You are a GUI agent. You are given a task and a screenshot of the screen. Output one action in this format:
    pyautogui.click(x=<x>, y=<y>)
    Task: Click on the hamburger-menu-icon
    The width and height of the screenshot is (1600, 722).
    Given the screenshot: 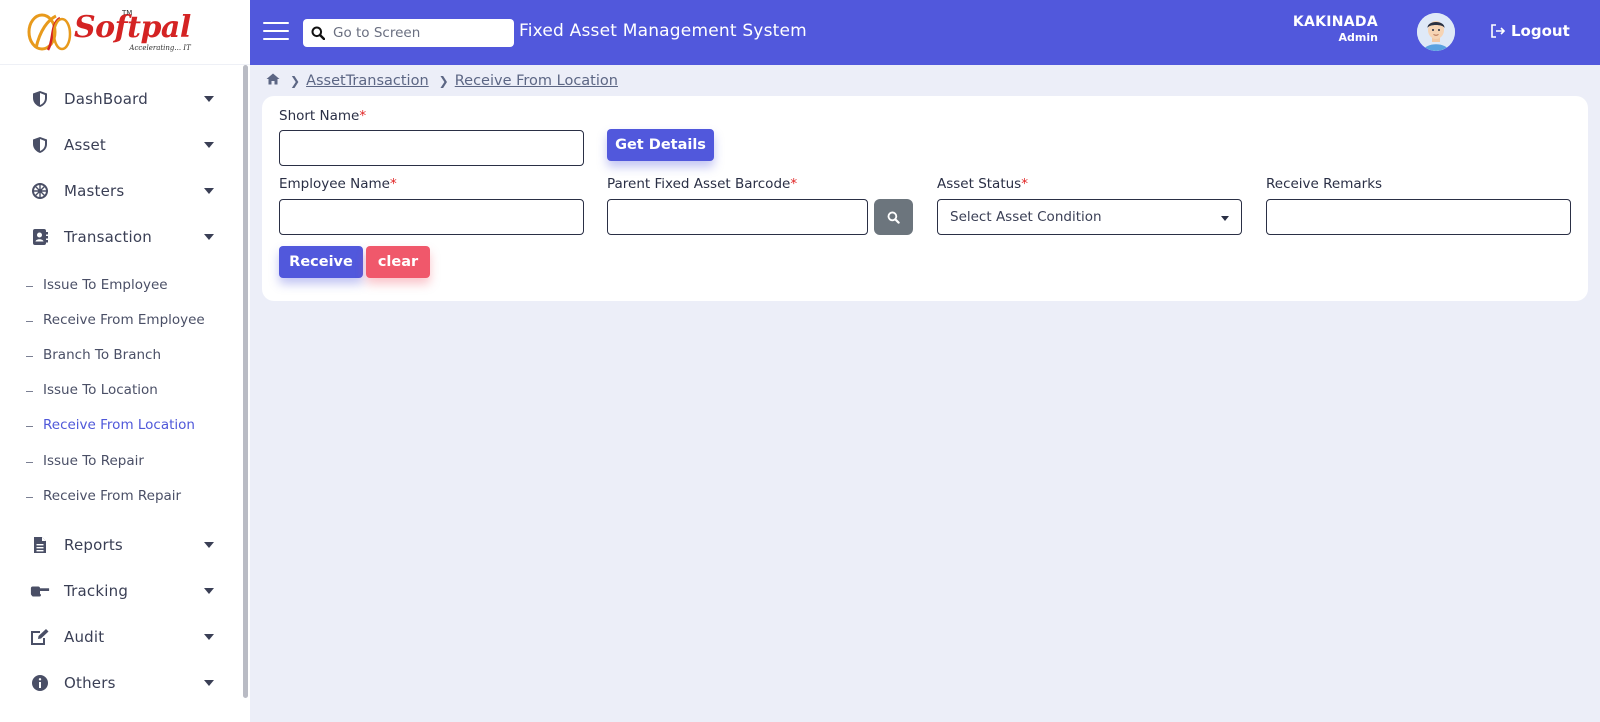 What is the action you would take?
    pyautogui.click(x=276, y=32)
    